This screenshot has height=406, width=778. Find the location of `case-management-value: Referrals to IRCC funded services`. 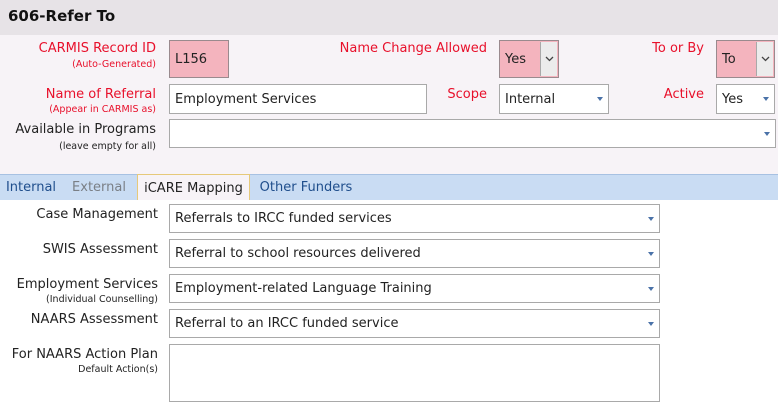

case-management-value: Referrals to IRCC funded services is located at coordinates (283, 218).